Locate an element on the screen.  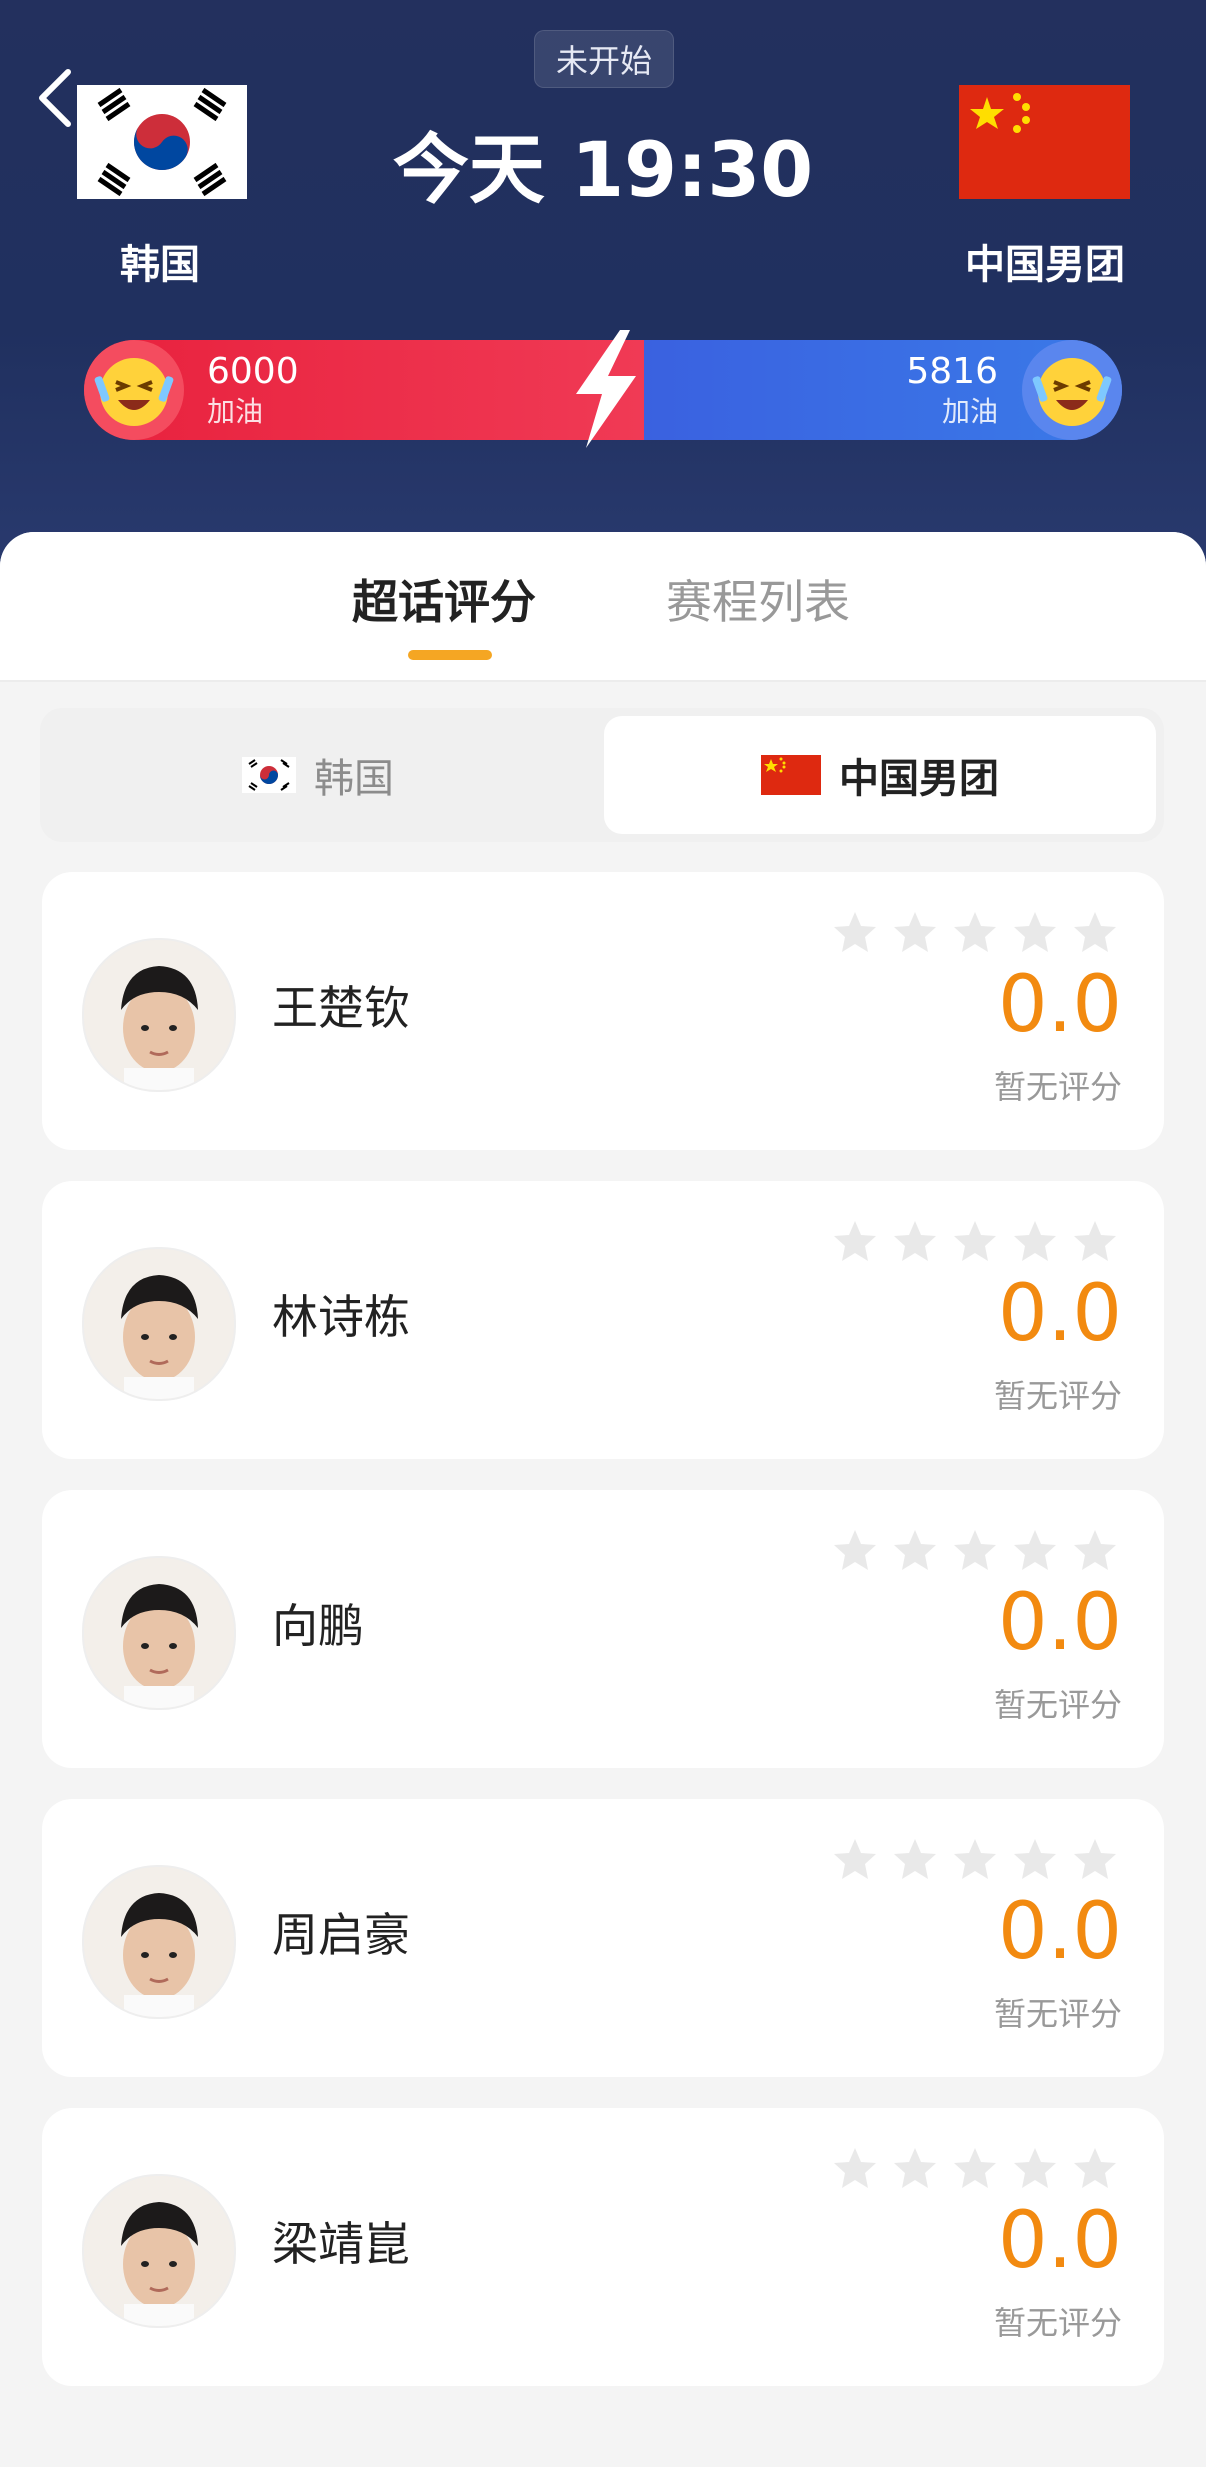
home-cheer-info: 6000 加油 is located at coordinates (253, 390).